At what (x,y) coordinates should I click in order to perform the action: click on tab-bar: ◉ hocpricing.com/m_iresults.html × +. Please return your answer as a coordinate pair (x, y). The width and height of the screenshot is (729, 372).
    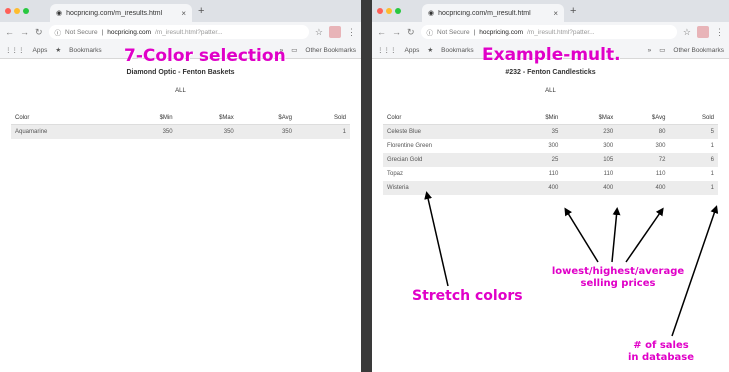
    Looking at the image, I should click on (180, 11).